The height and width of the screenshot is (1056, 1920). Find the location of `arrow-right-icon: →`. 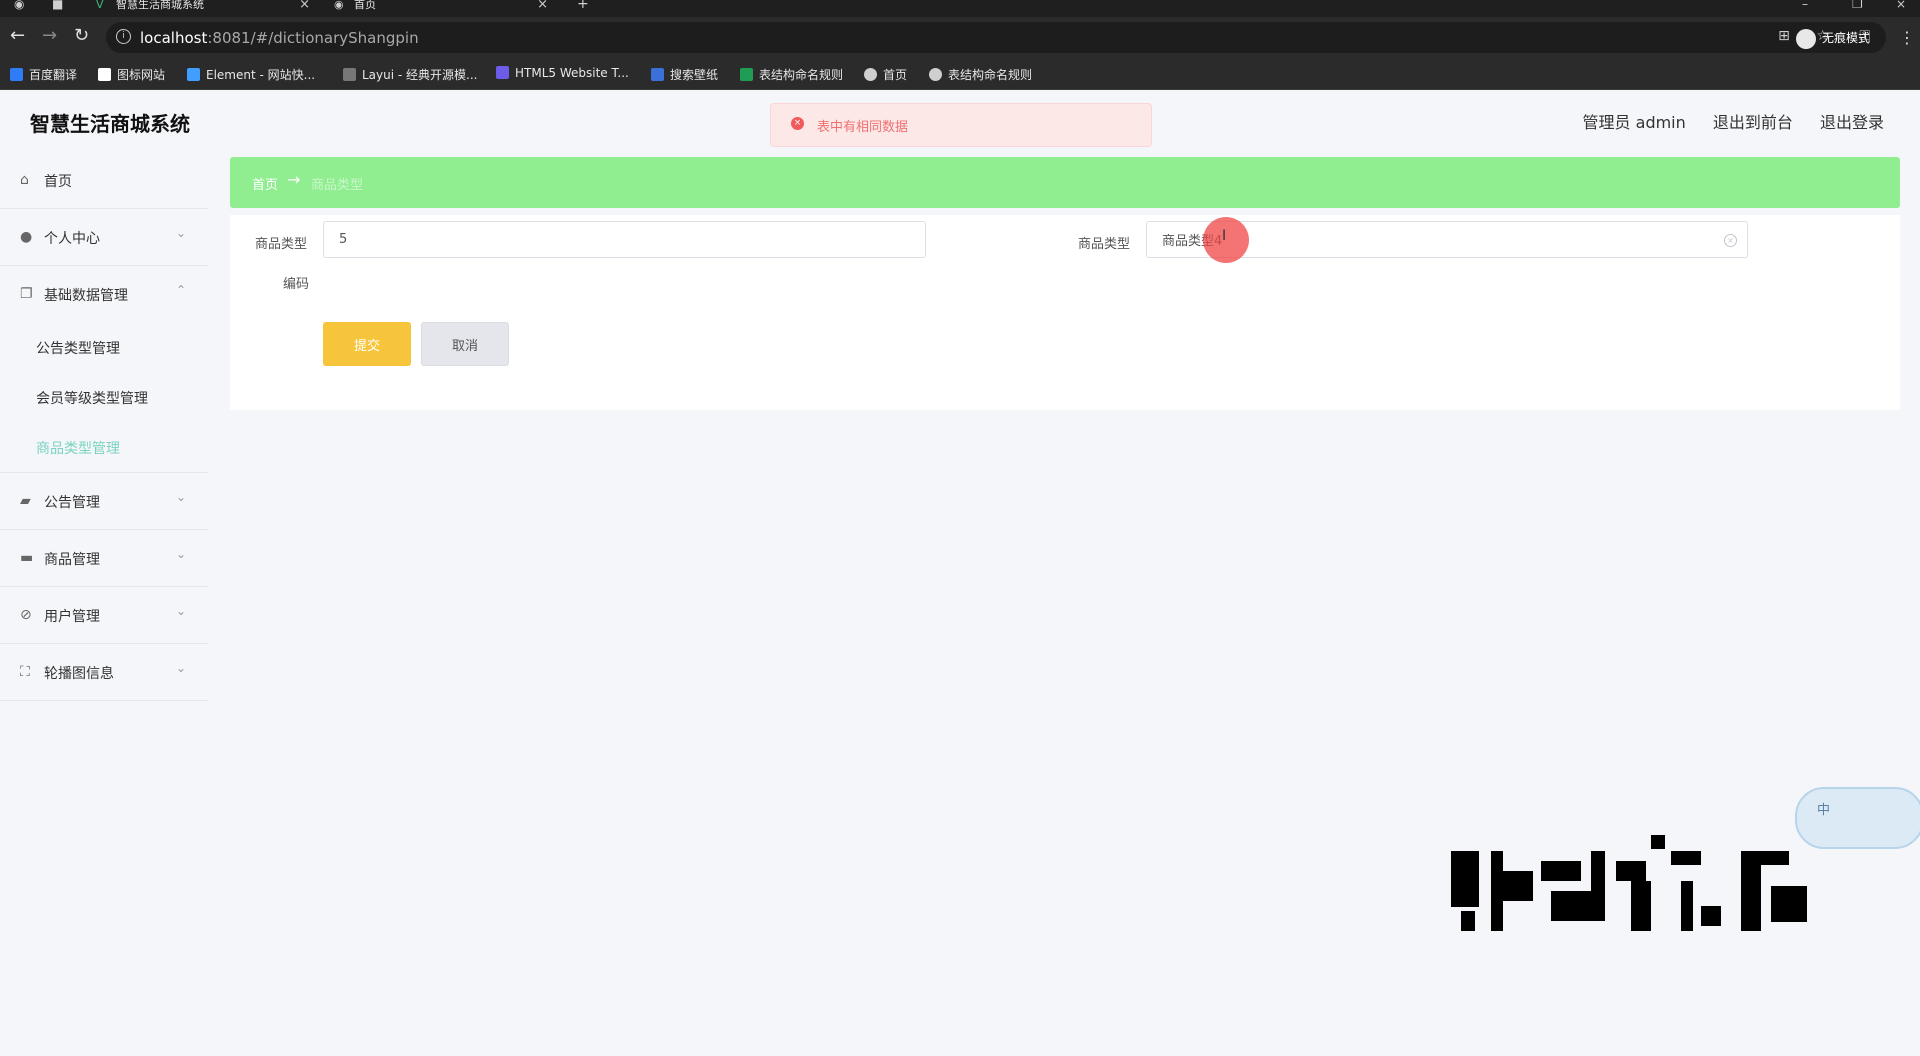

arrow-right-icon: → is located at coordinates (294, 179).